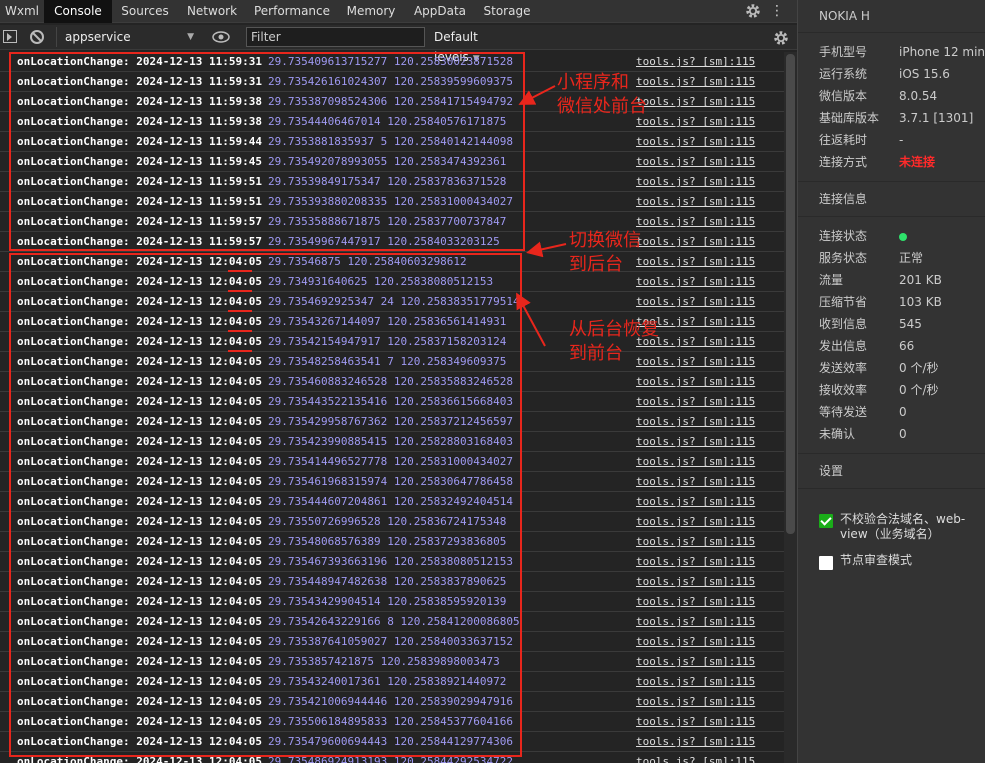 The image size is (985, 763). What do you see at coordinates (221, 37) in the screenshot?
I see `live-expression-eye-icon` at bounding box center [221, 37].